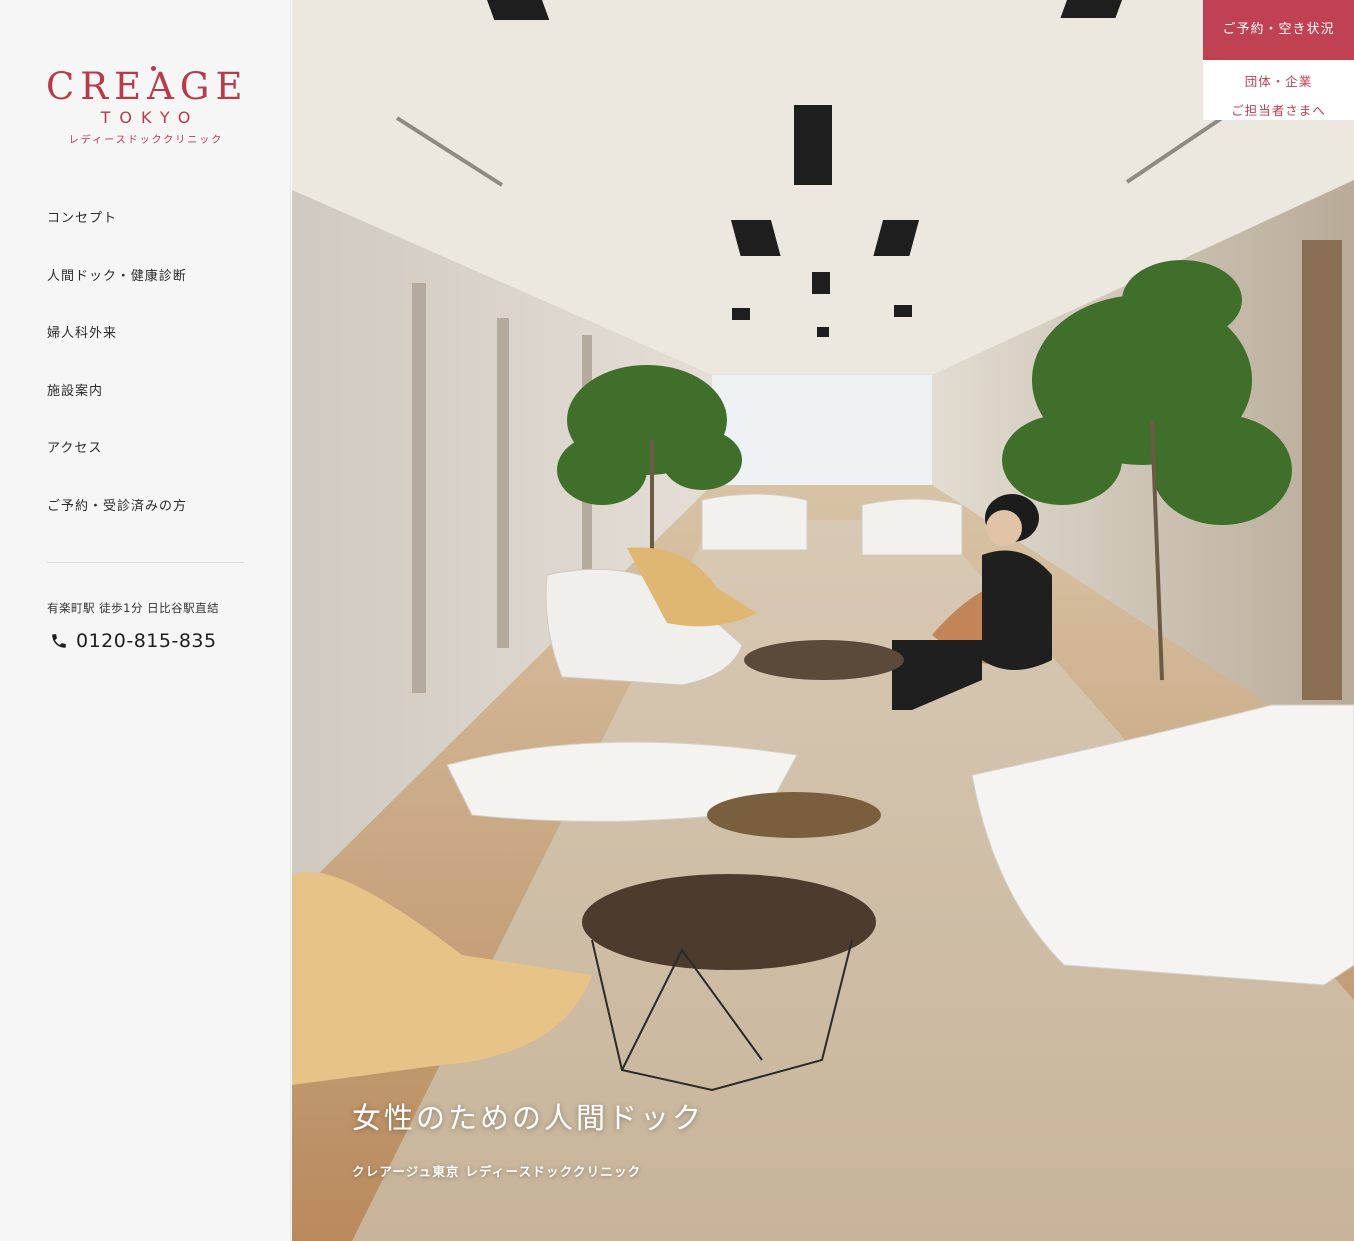  I want to click on nav-item-reservation: ご予約・受診済みの方, so click(147, 522).